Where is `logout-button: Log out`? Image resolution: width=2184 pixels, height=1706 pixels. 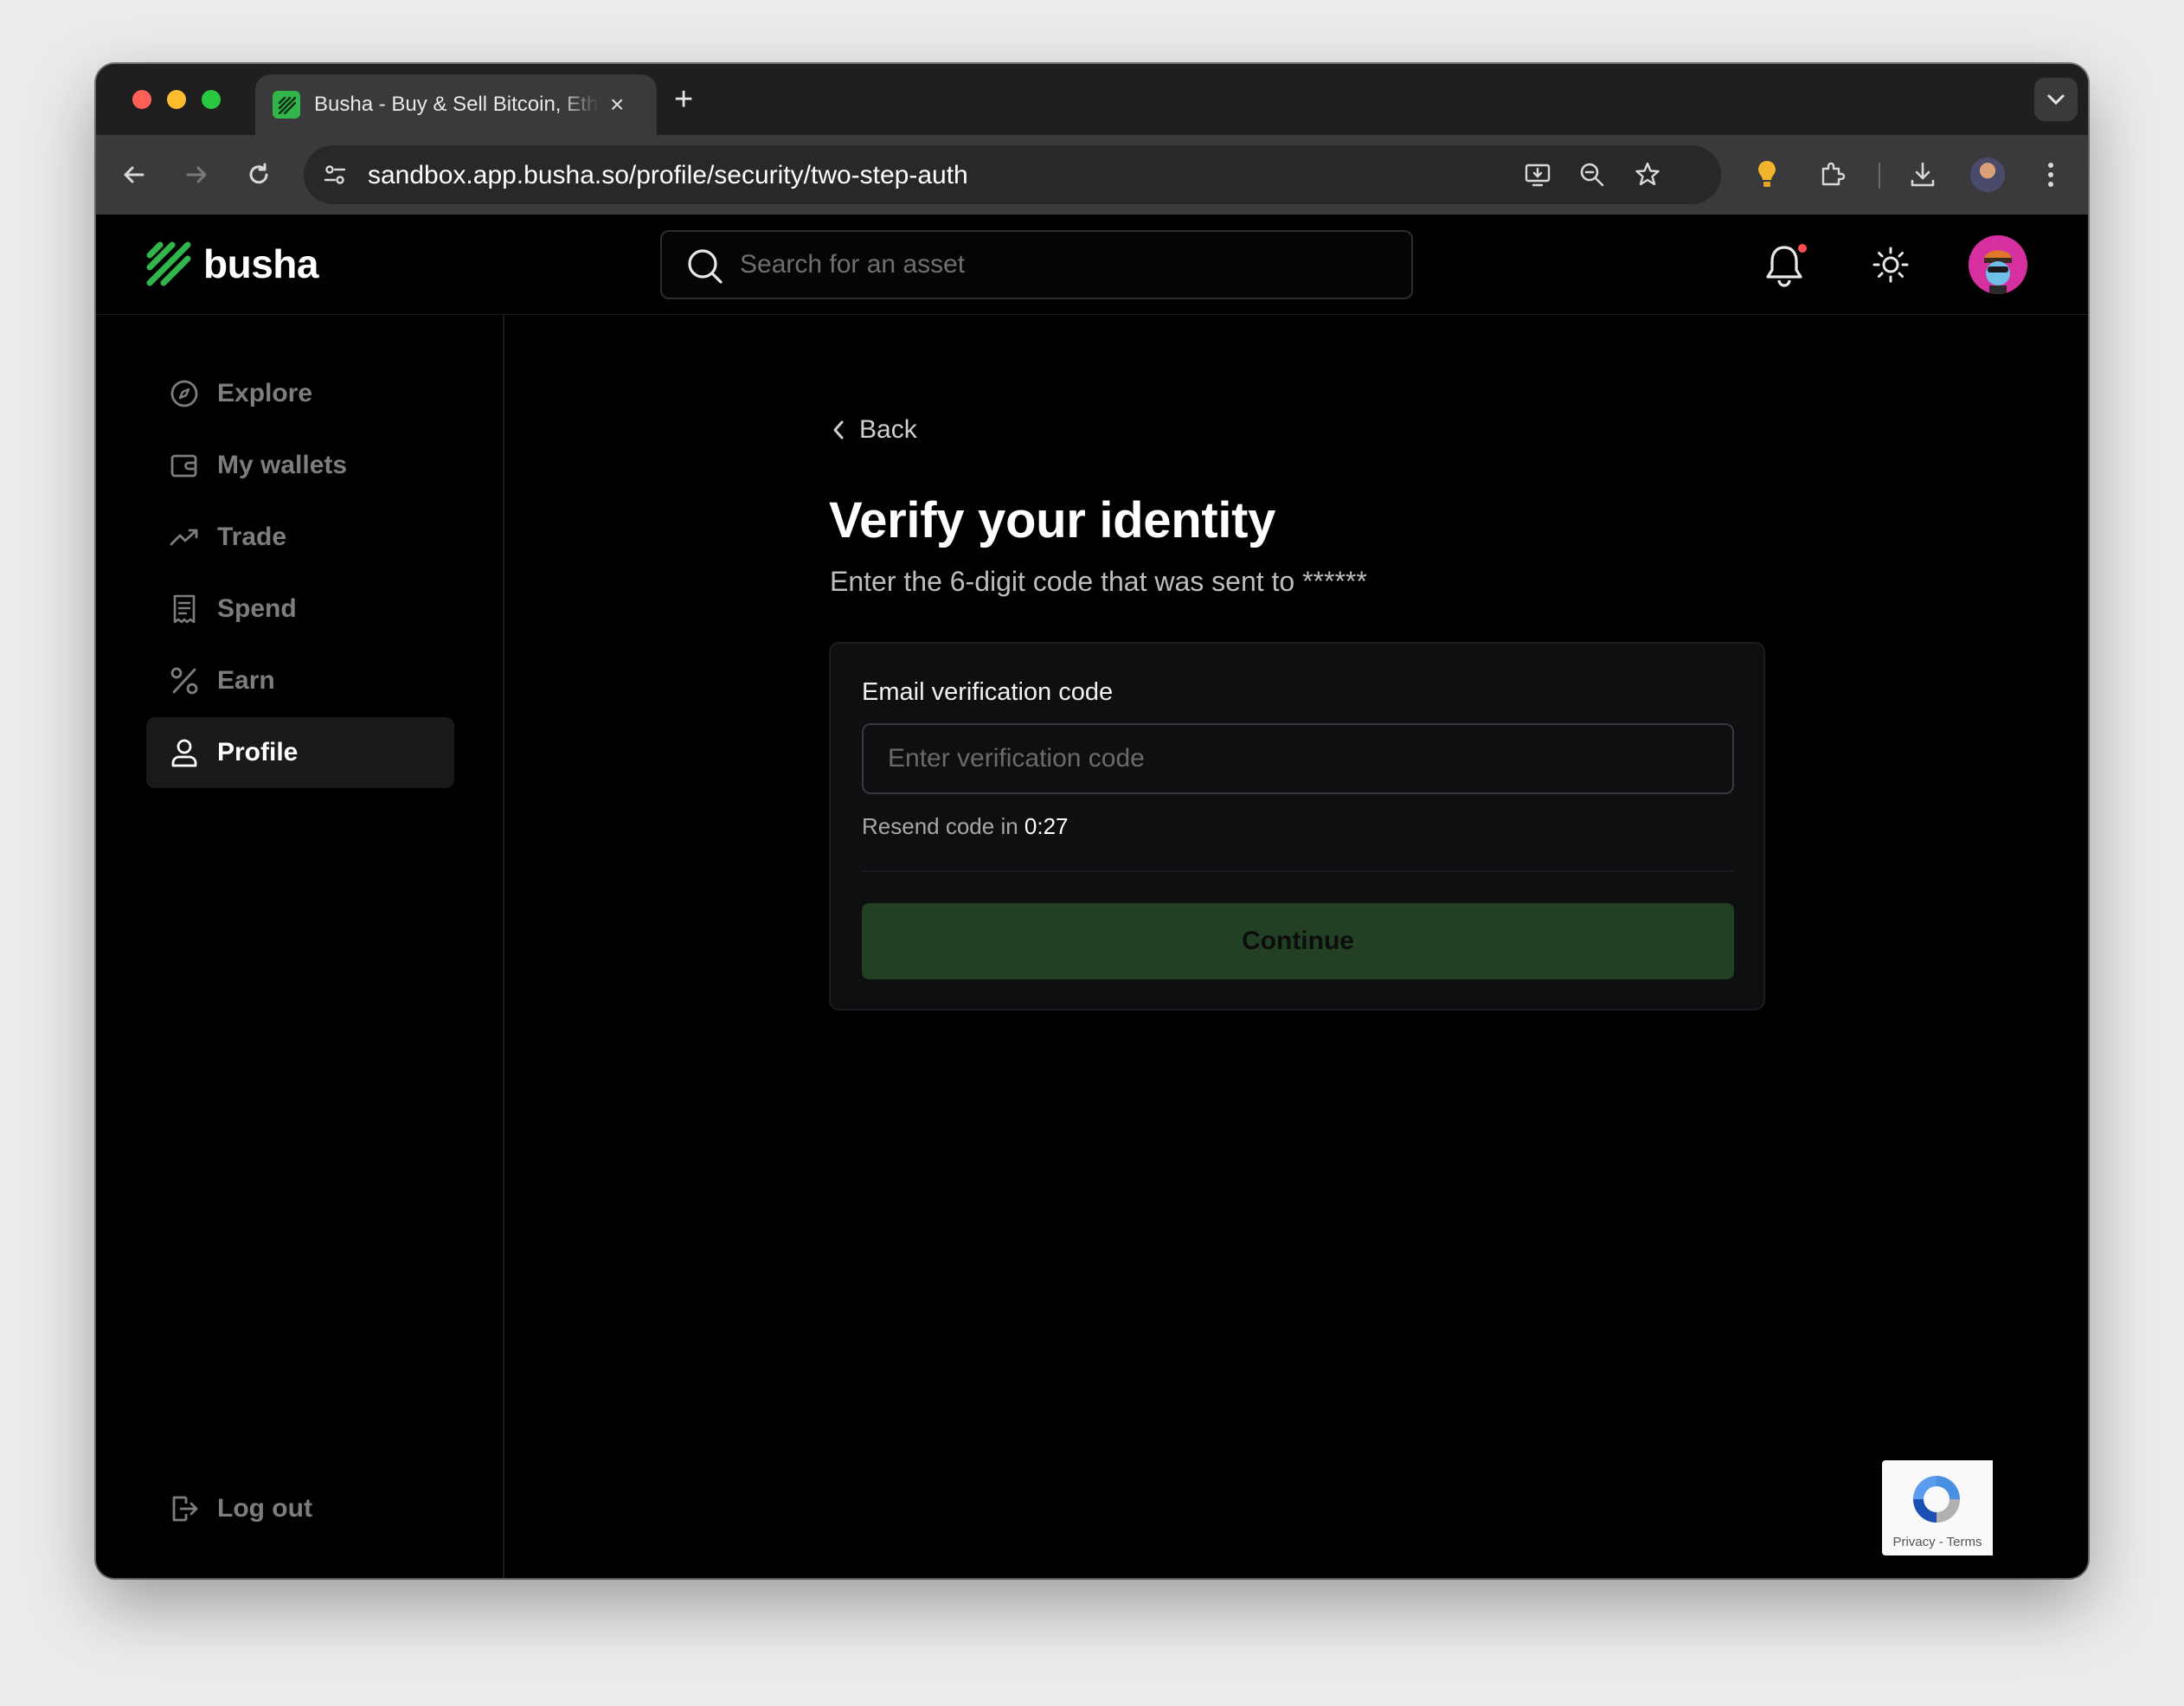
logout-button: Log out is located at coordinates (240, 1509).